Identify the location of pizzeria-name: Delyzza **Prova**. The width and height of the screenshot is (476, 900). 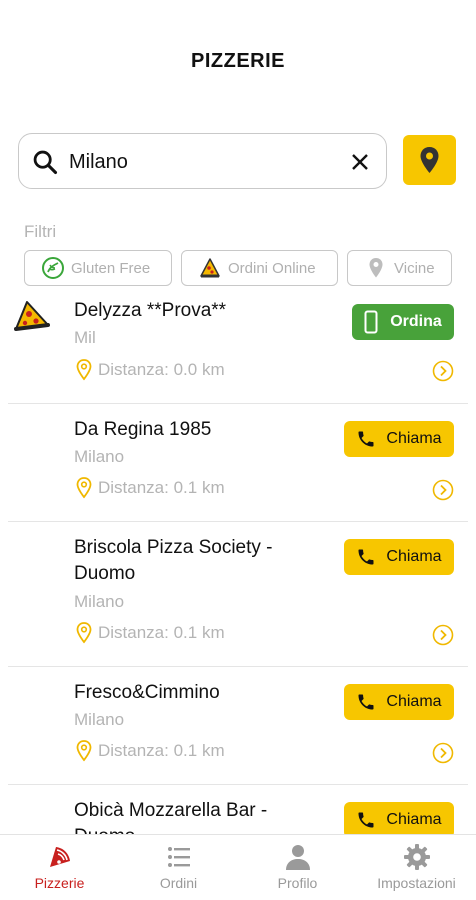
(150, 310).